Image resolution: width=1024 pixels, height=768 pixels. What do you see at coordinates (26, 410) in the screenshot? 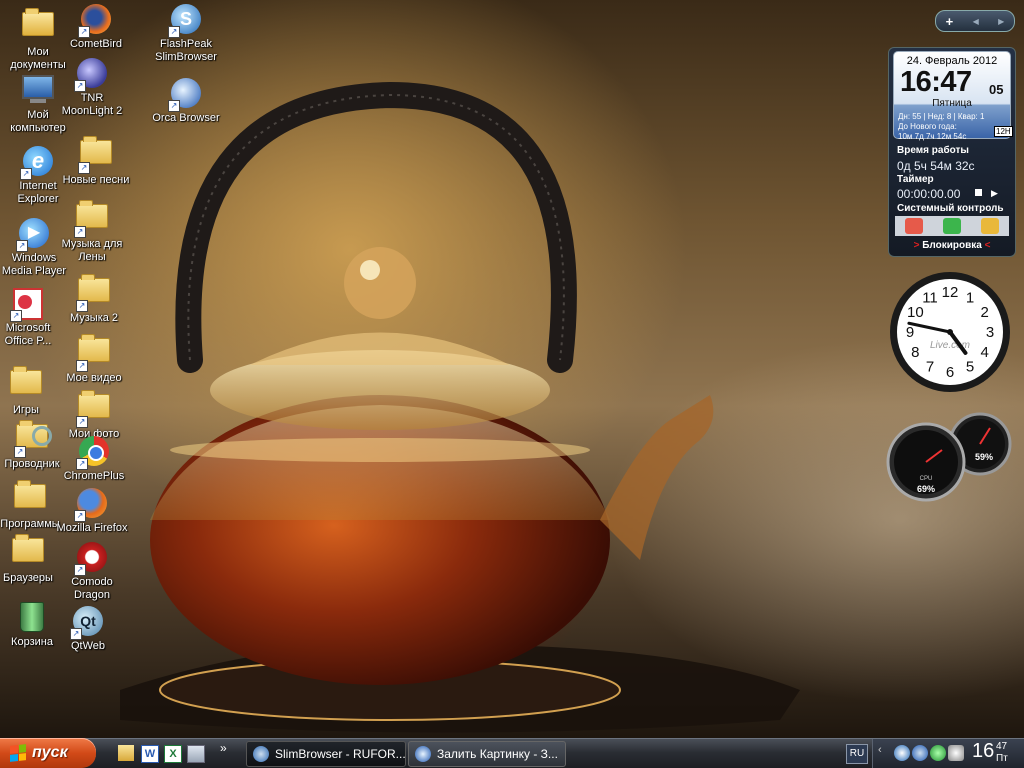
I see `desktop-icon-label: Игры` at bounding box center [26, 410].